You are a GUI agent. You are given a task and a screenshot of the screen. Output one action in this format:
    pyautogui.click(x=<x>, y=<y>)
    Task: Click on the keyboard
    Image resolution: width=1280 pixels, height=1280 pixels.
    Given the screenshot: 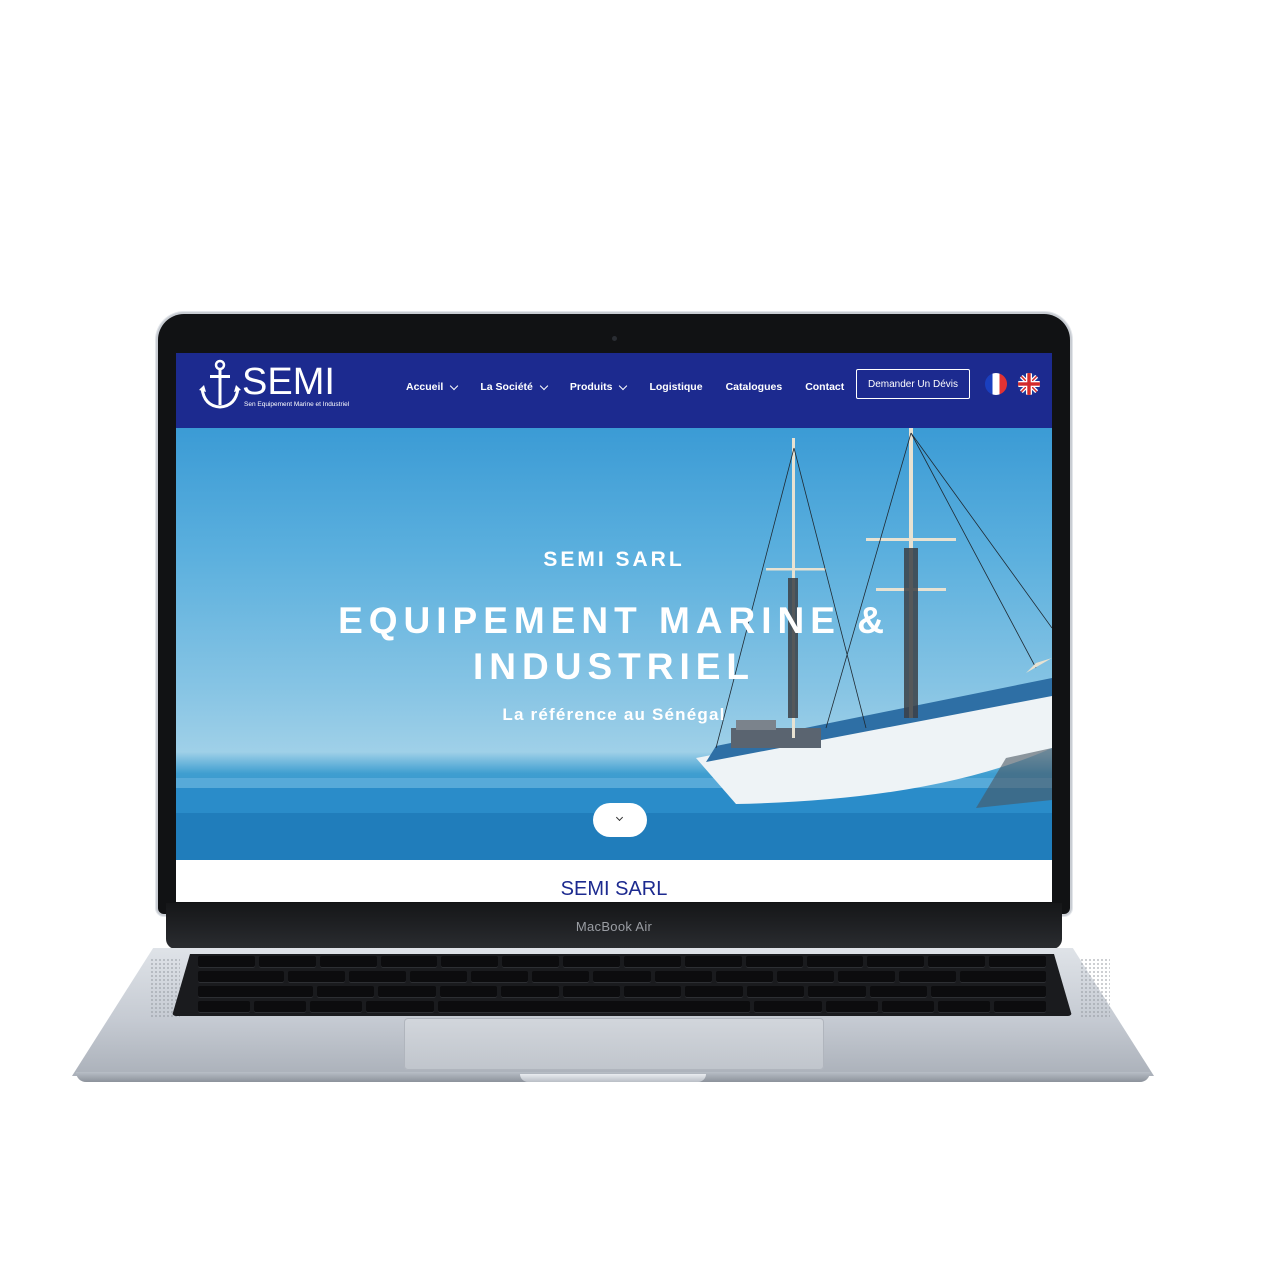 What is the action you would take?
    pyautogui.click(x=622, y=985)
    